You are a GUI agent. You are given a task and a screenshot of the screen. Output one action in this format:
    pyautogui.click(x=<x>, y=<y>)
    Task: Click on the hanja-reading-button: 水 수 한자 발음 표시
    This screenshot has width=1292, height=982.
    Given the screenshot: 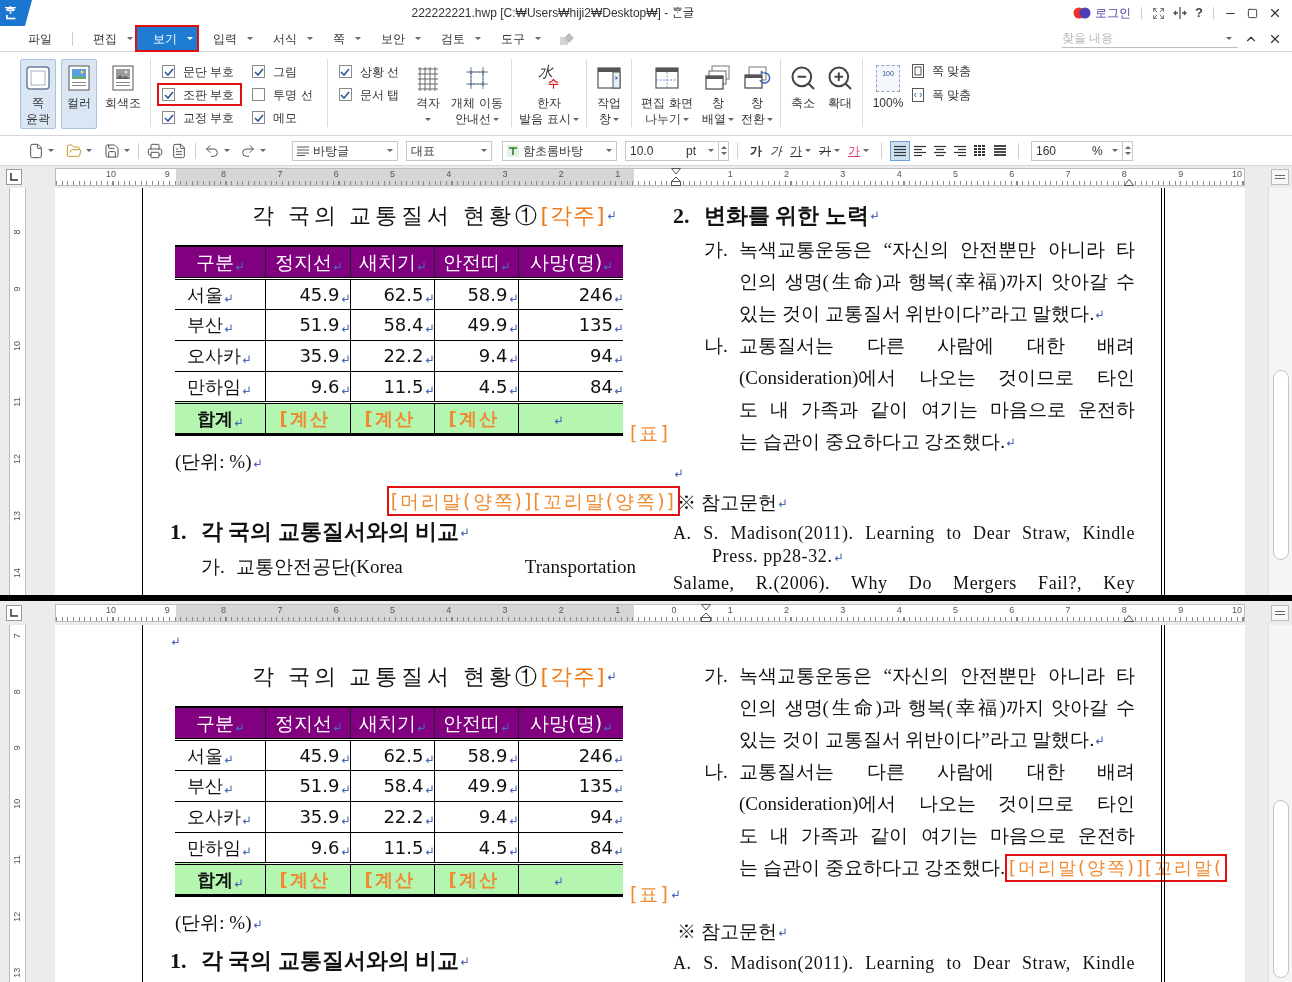 What is the action you would take?
    pyautogui.click(x=549, y=94)
    